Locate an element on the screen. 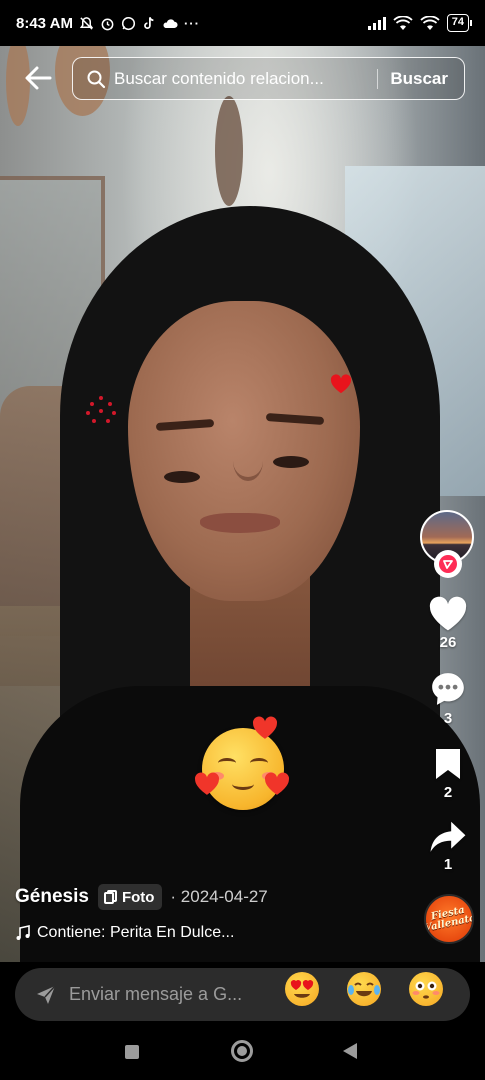 Image resolution: width=485 pixels, height=1080 pixels. wifi-icon is located at coordinates (403, 22).